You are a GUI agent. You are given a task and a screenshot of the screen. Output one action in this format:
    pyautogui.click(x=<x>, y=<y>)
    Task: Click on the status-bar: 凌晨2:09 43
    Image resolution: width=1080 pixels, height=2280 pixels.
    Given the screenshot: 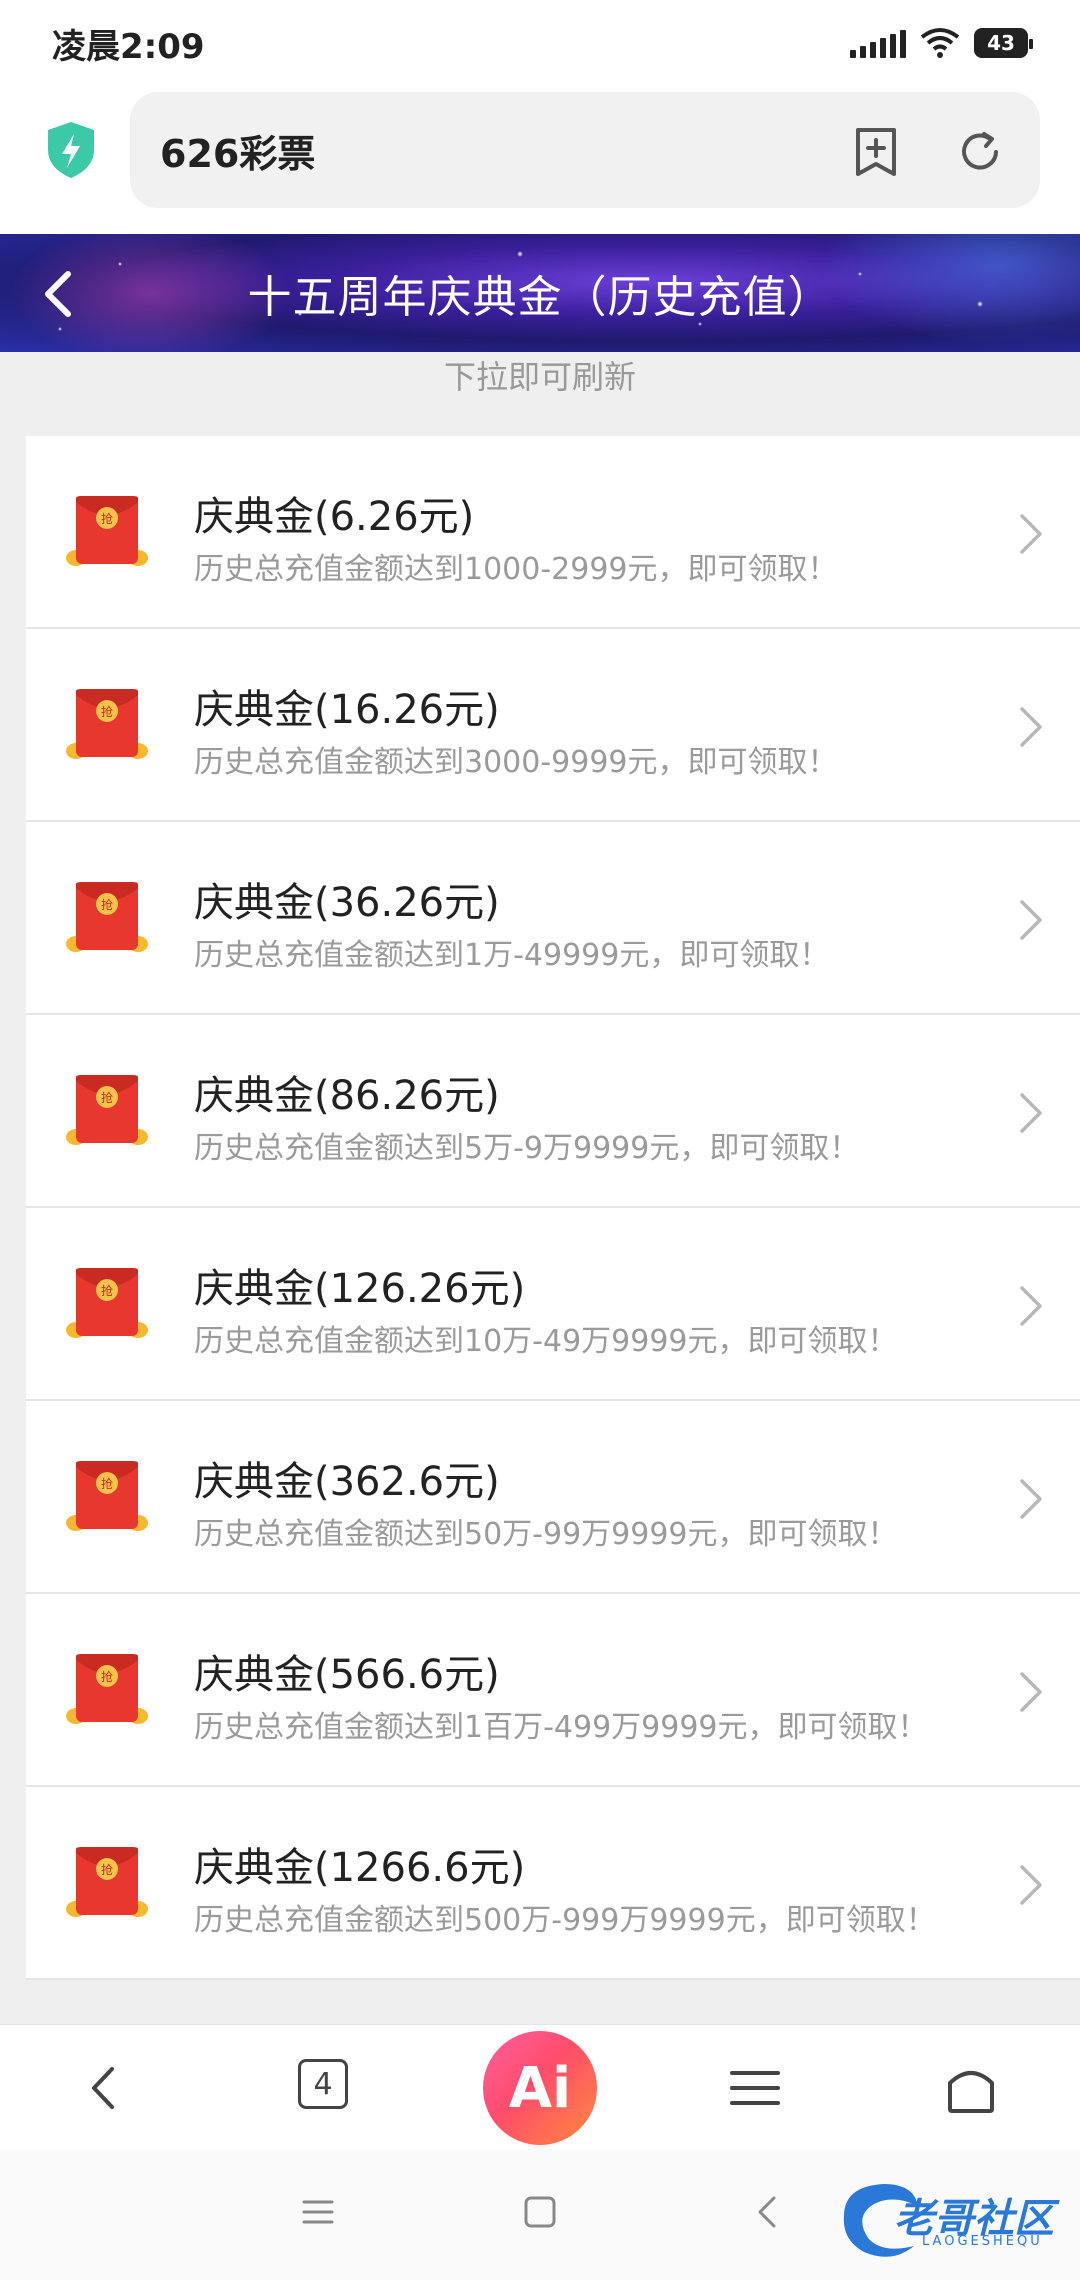 What is the action you would take?
    pyautogui.click(x=540, y=43)
    